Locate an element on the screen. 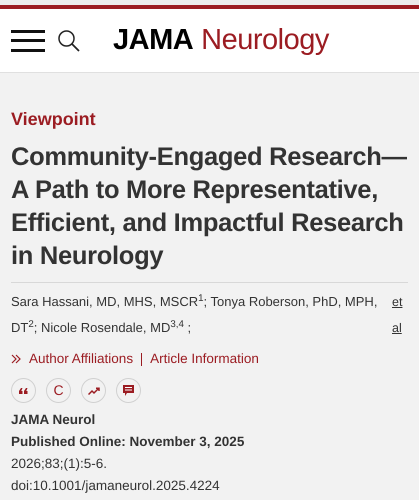  permissions-button: C is located at coordinates (58, 391).